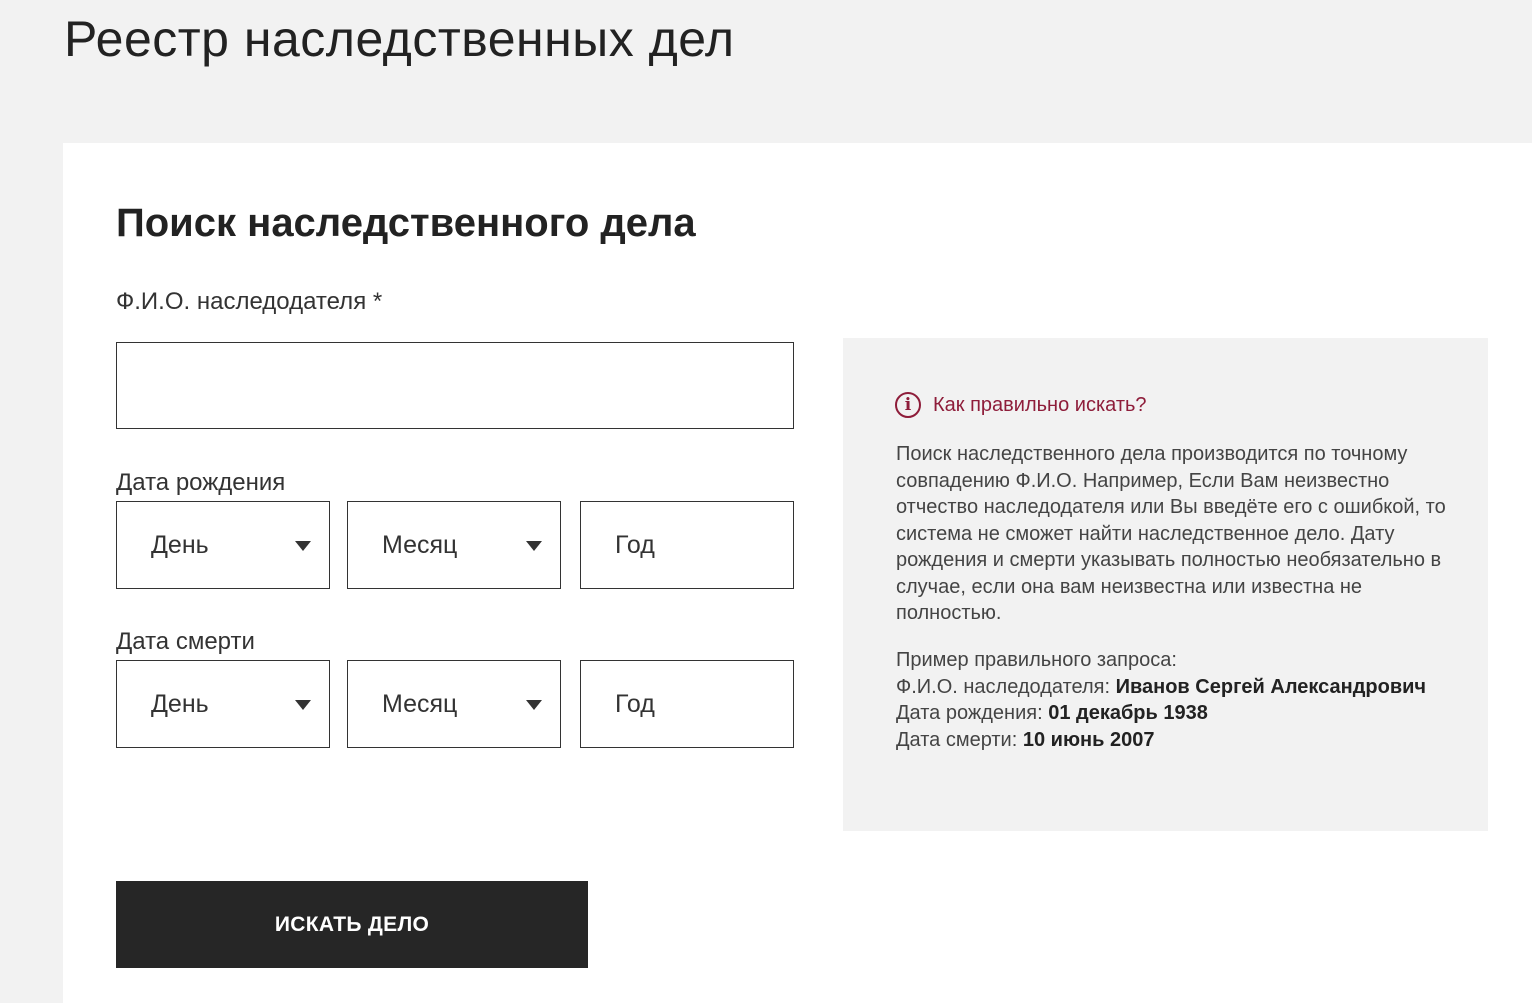 The height and width of the screenshot is (1003, 1532). I want to click on hint-header: i Как правильно искать?, so click(1021, 405).